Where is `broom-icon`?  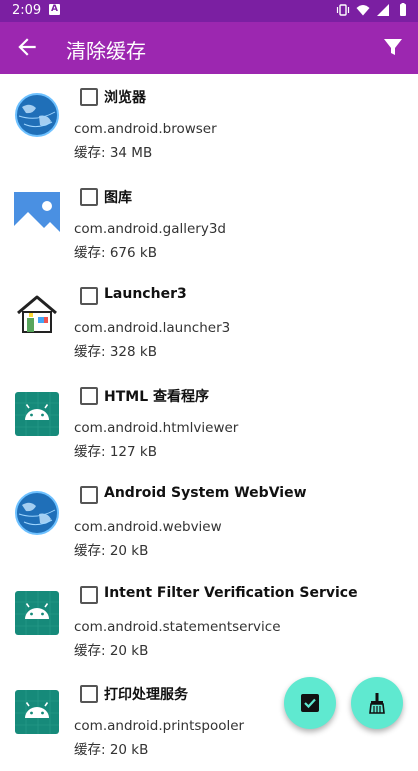
broom-icon is located at coordinates (377, 703).